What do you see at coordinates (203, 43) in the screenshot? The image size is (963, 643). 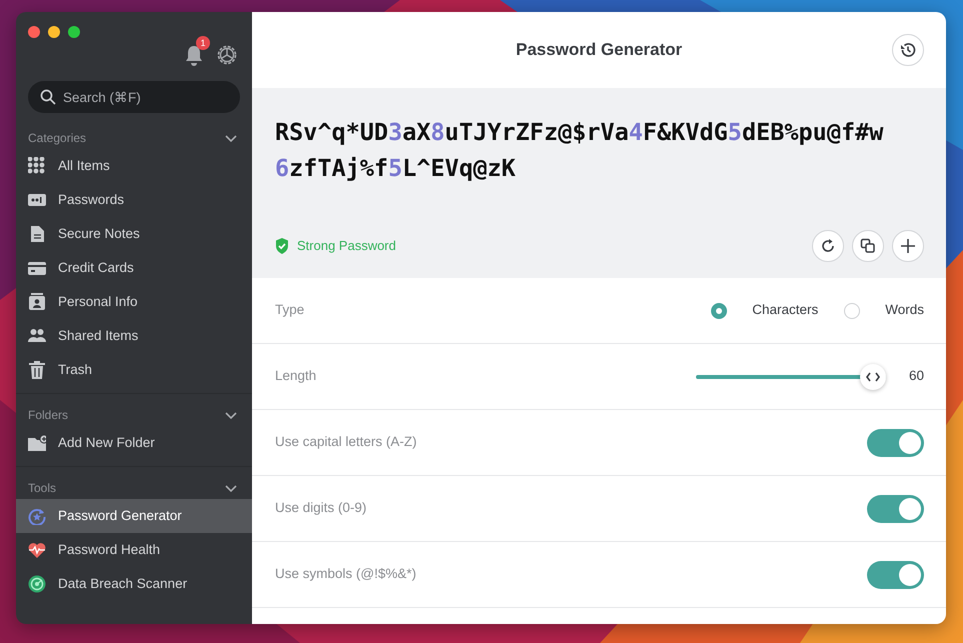 I see `notification-badge: 1` at bounding box center [203, 43].